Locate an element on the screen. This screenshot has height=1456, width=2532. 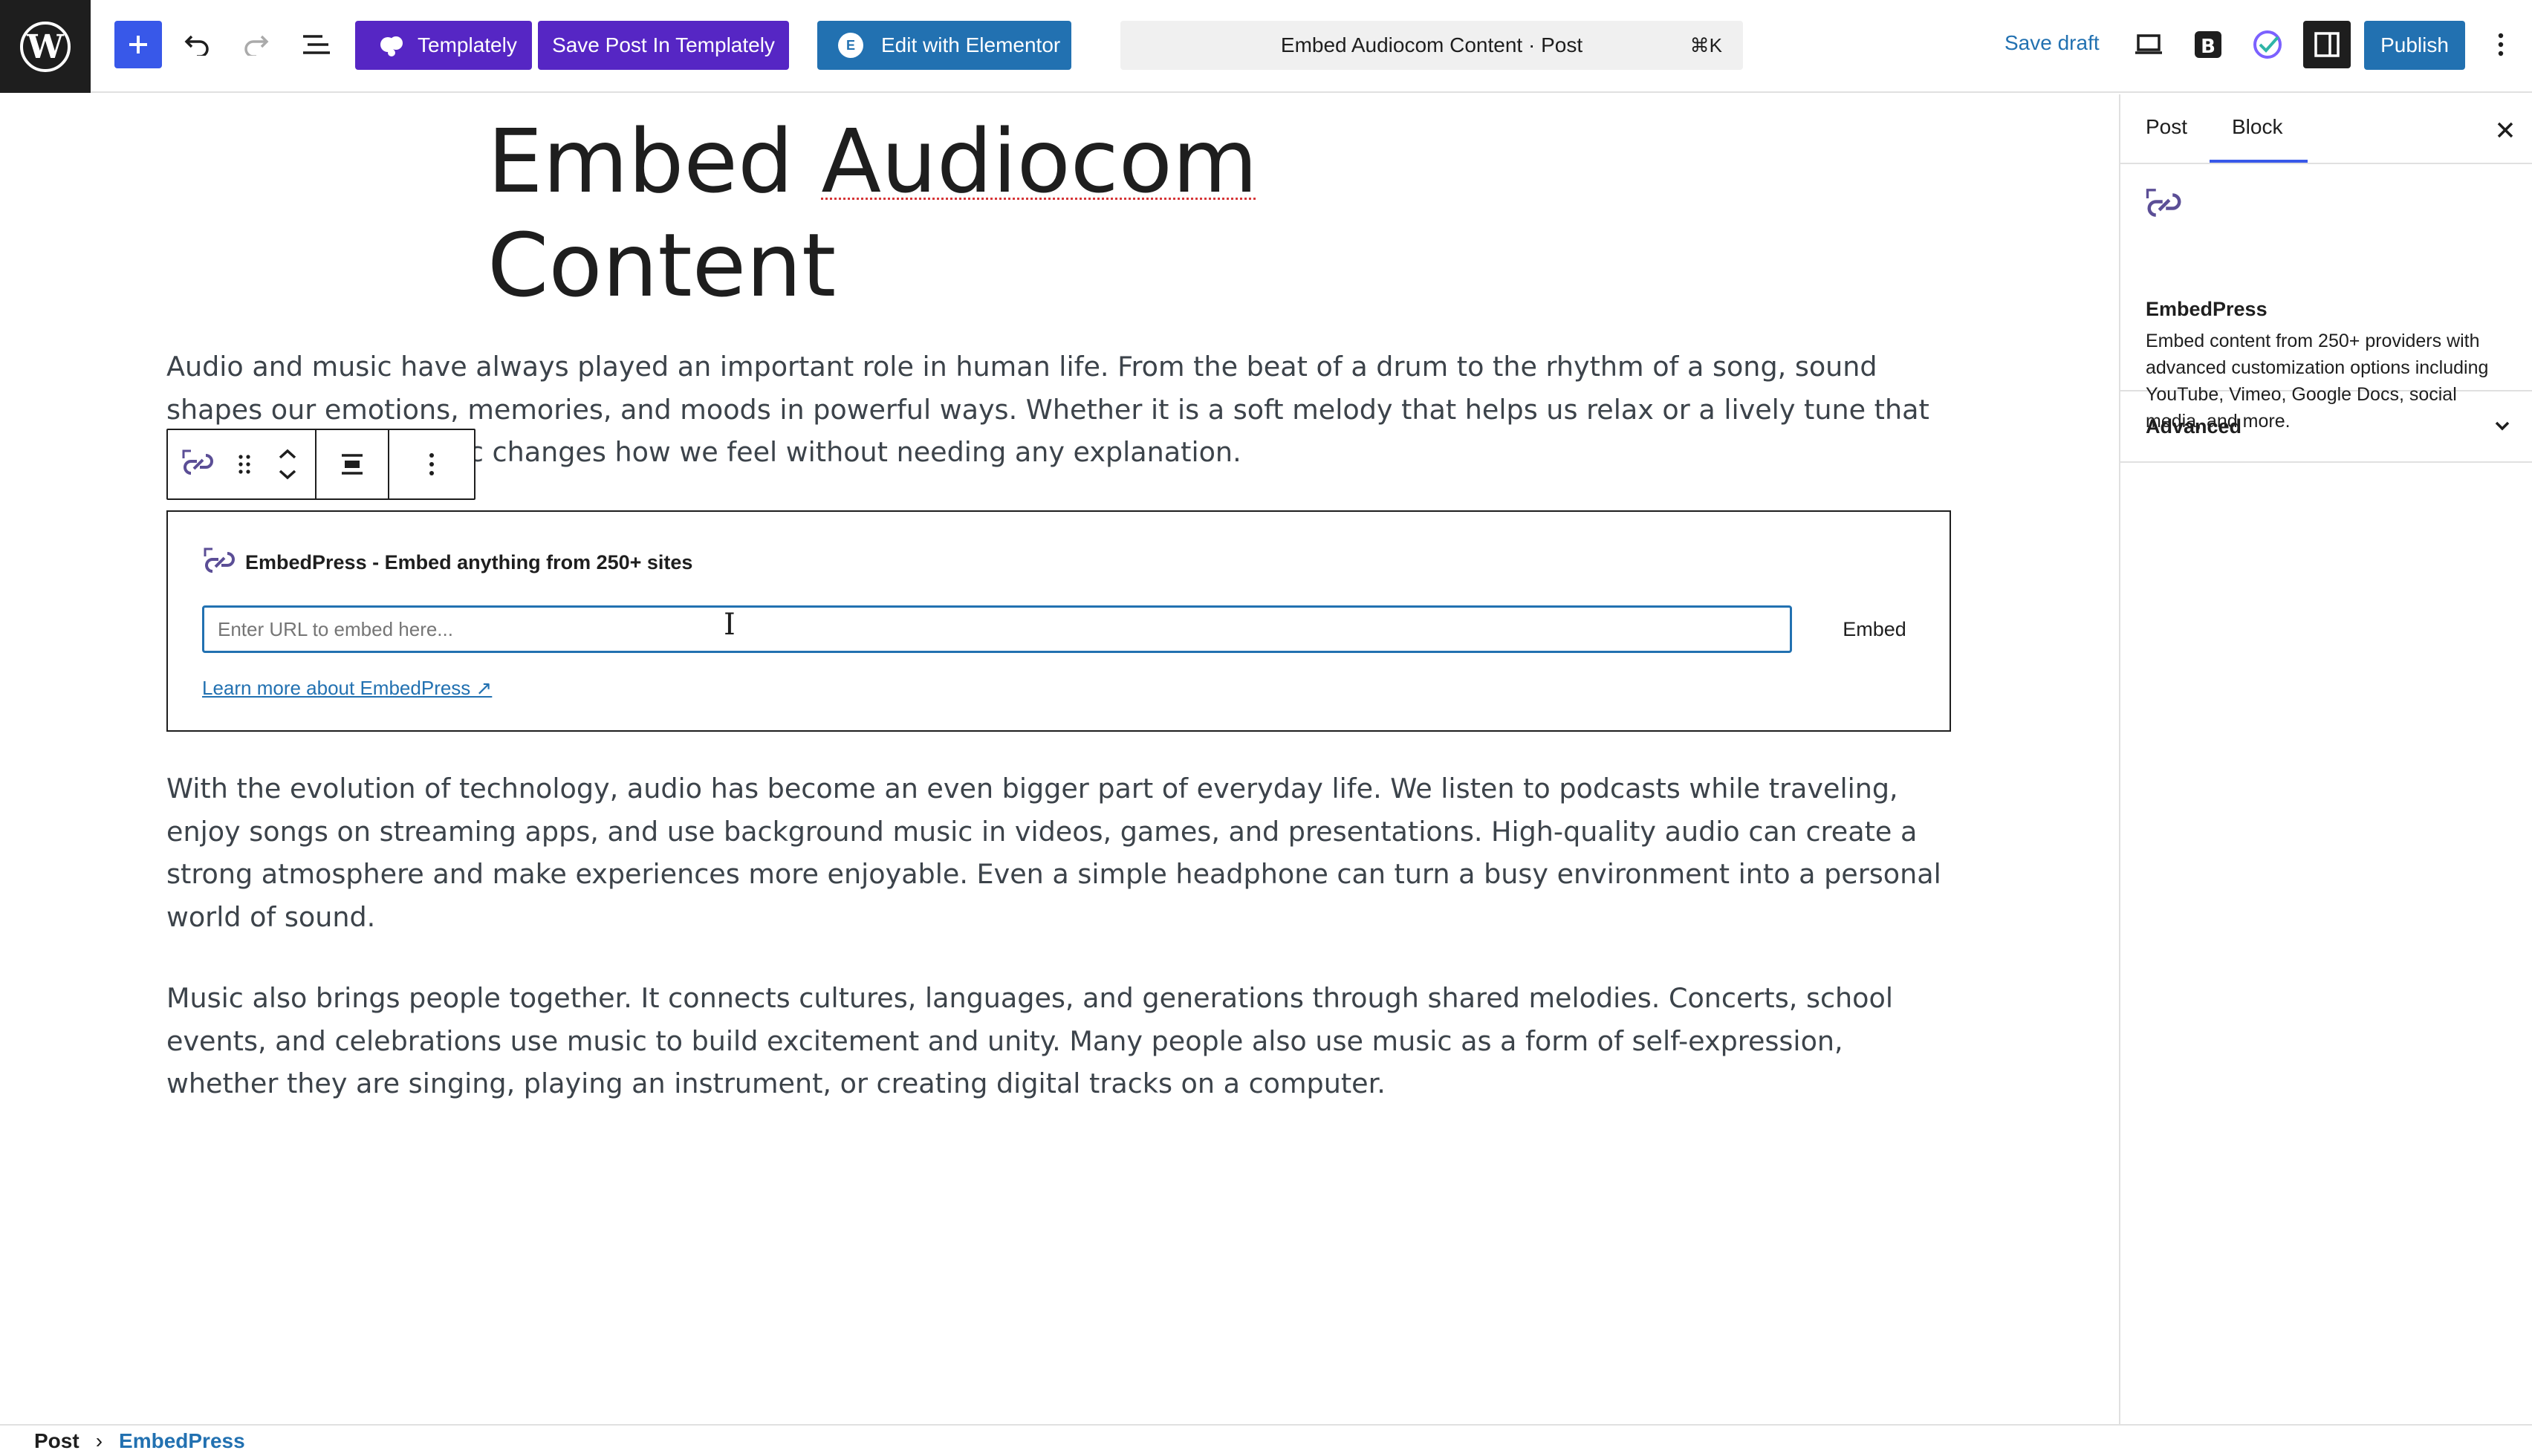
drag-handle is located at coordinates (244, 464).